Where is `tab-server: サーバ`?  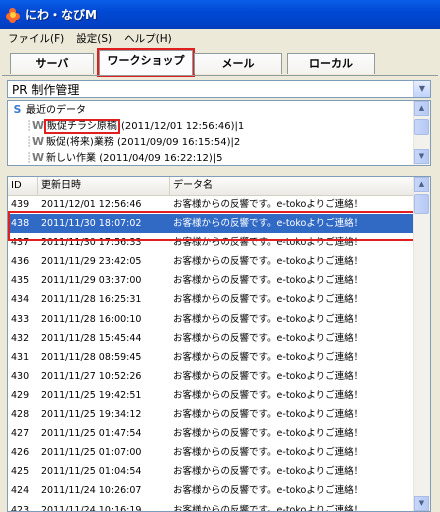 tab-server: サーバ is located at coordinates (52, 63).